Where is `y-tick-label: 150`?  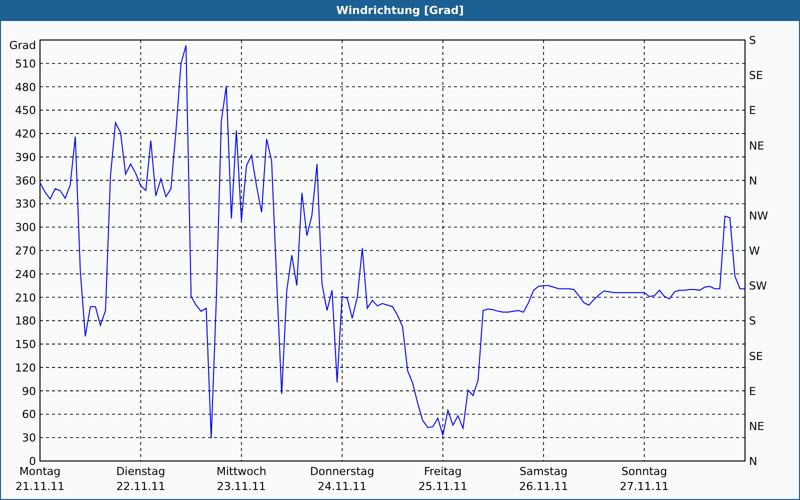
y-tick-label: 150 is located at coordinates (25, 345).